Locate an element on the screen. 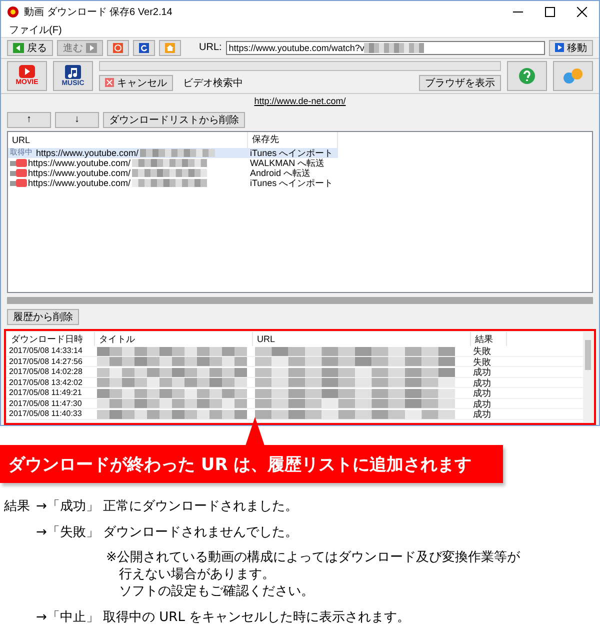 This screenshot has width=600, height=637. note-text: →「失敗」 ダウンロードされませんでした。 is located at coordinates (167, 532).